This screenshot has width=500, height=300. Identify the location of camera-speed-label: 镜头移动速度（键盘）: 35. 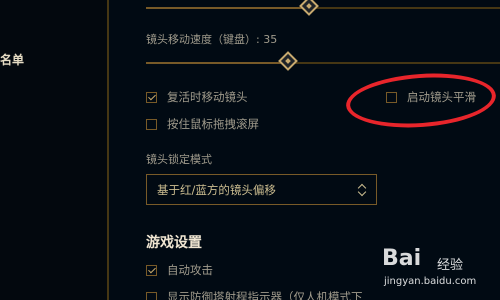
(211, 39).